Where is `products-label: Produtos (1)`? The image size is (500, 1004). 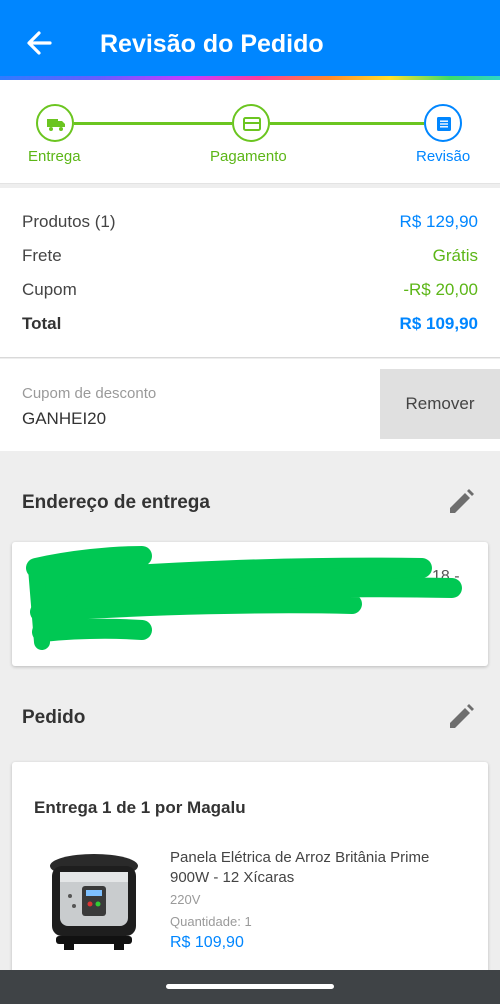 products-label: Produtos (1) is located at coordinates (69, 221).